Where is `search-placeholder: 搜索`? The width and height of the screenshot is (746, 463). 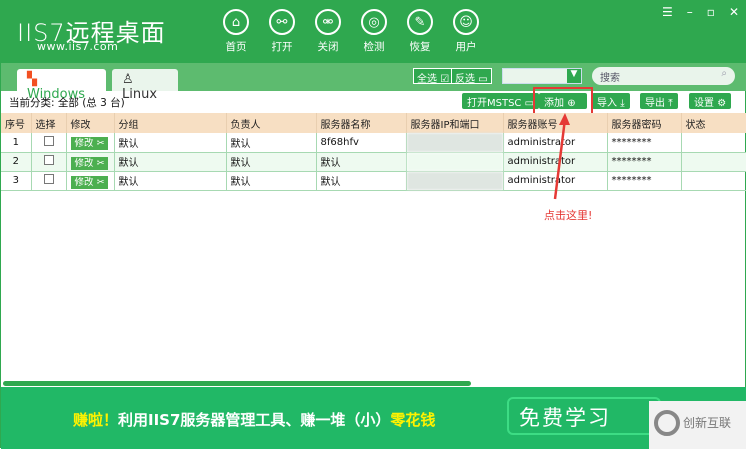 search-placeholder: 搜索 is located at coordinates (610, 78).